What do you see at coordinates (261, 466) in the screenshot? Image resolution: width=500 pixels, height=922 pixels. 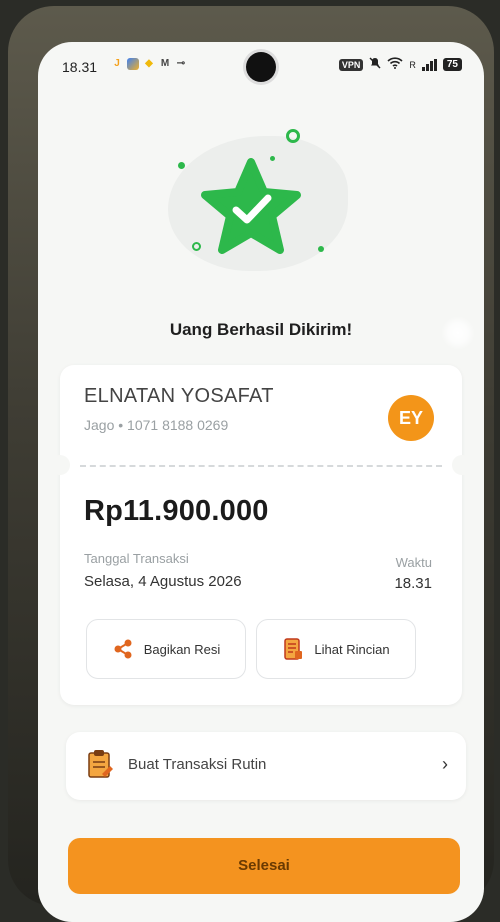 I see `card-divider` at bounding box center [261, 466].